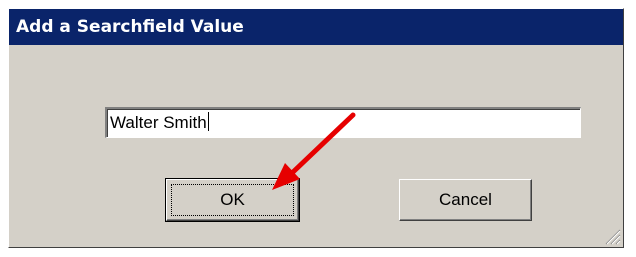 The image size is (636, 257). I want to click on cancel-button-label: Cancel, so click(465, 199).